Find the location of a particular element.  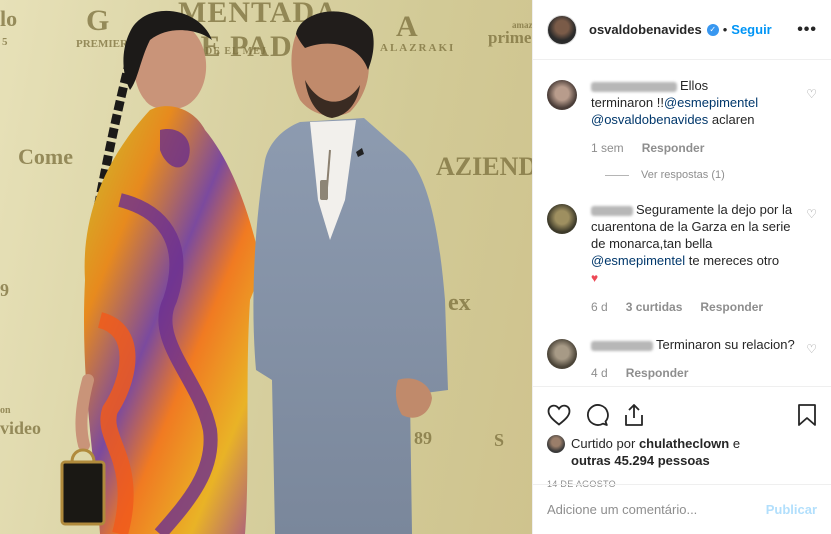

follow-button: Seguir is located at coordinates (751, 29).